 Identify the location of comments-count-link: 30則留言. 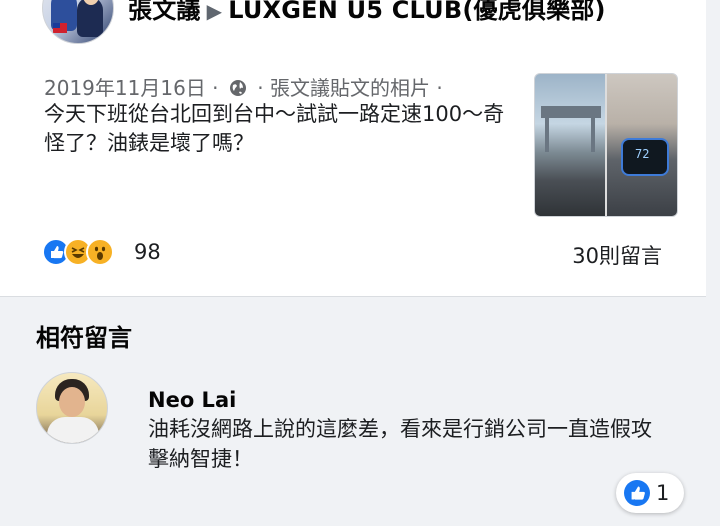
(617, 255).